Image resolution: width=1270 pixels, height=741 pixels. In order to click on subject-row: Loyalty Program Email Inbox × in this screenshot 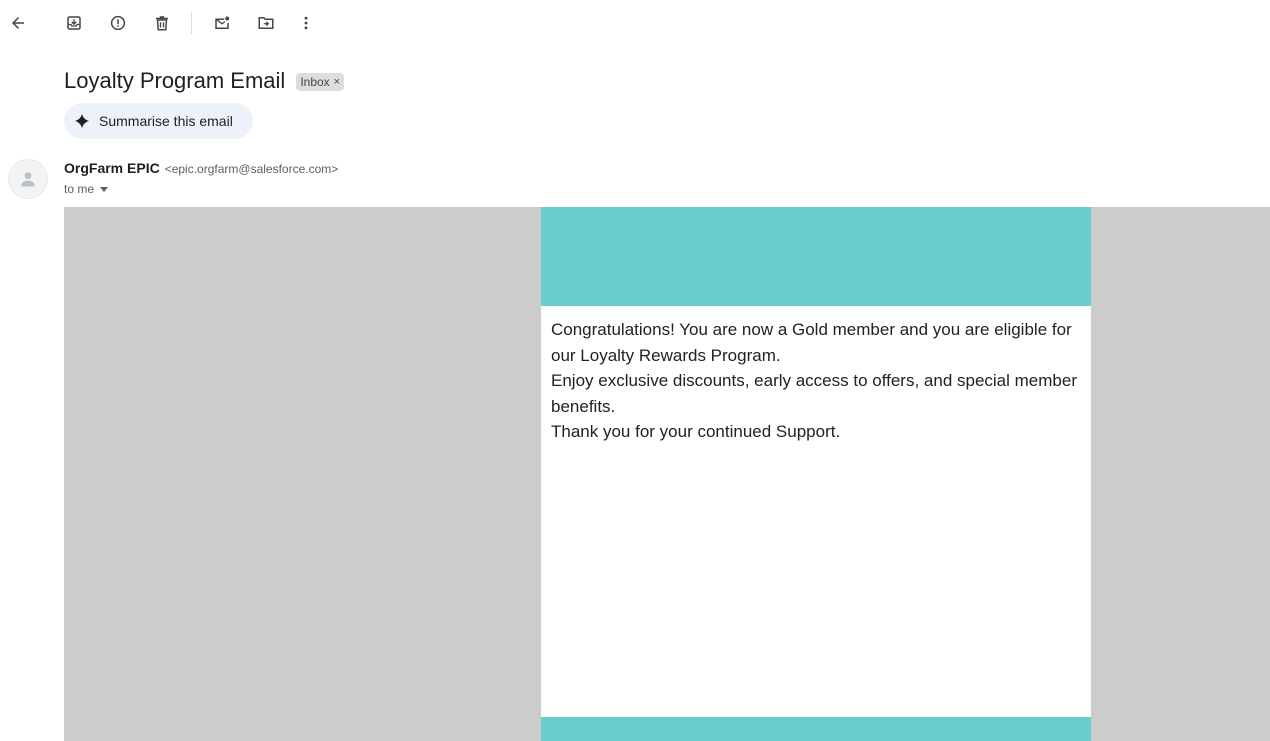, I will do `click(204, 81)`.